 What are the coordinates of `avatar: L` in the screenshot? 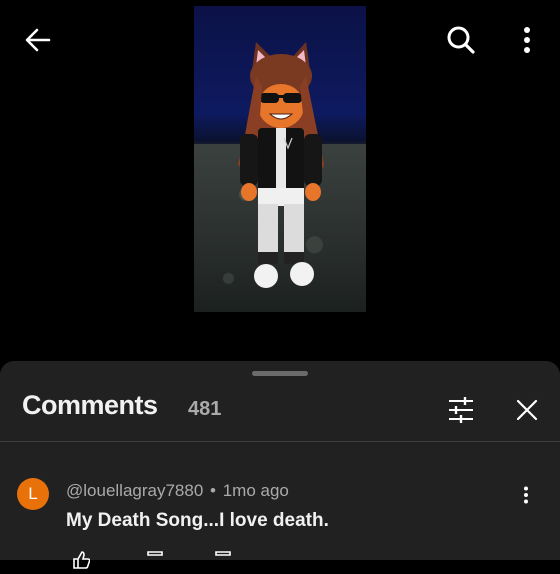 It's located at (33, 494).